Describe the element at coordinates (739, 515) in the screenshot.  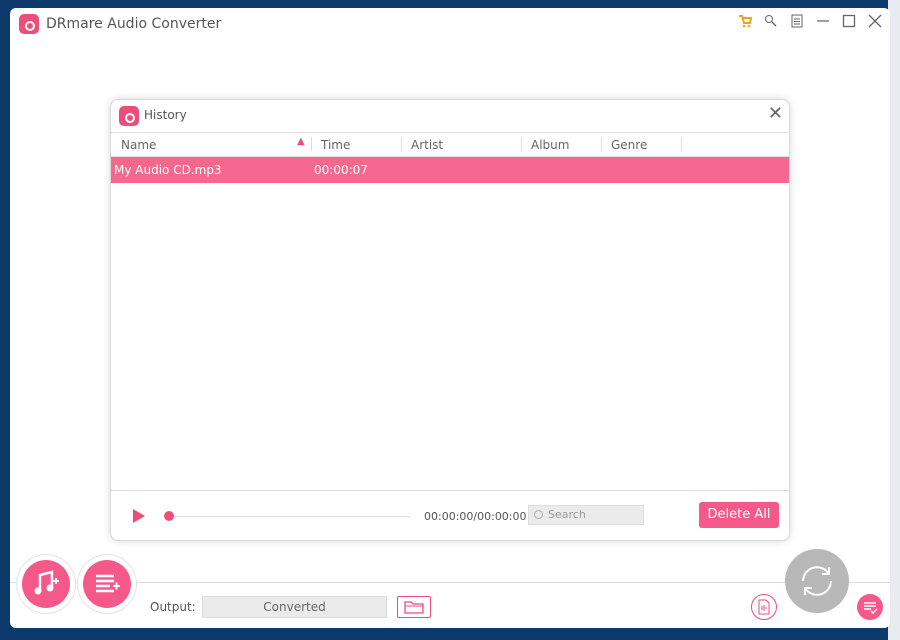
I see `delete-all-button: Delete All` at that location.